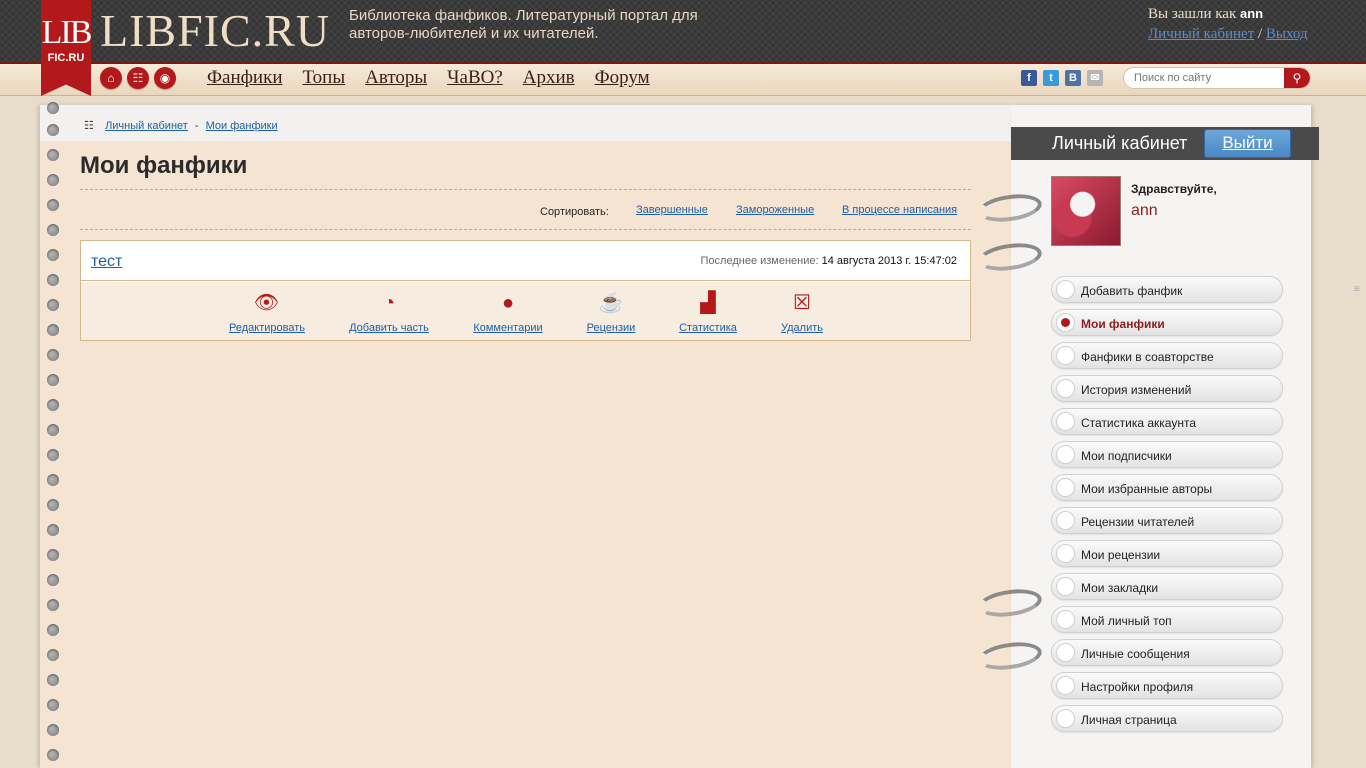 This screenshot has height=768, width=1366. I want to click on nav-item-archive: Архив, so click(549, 78).